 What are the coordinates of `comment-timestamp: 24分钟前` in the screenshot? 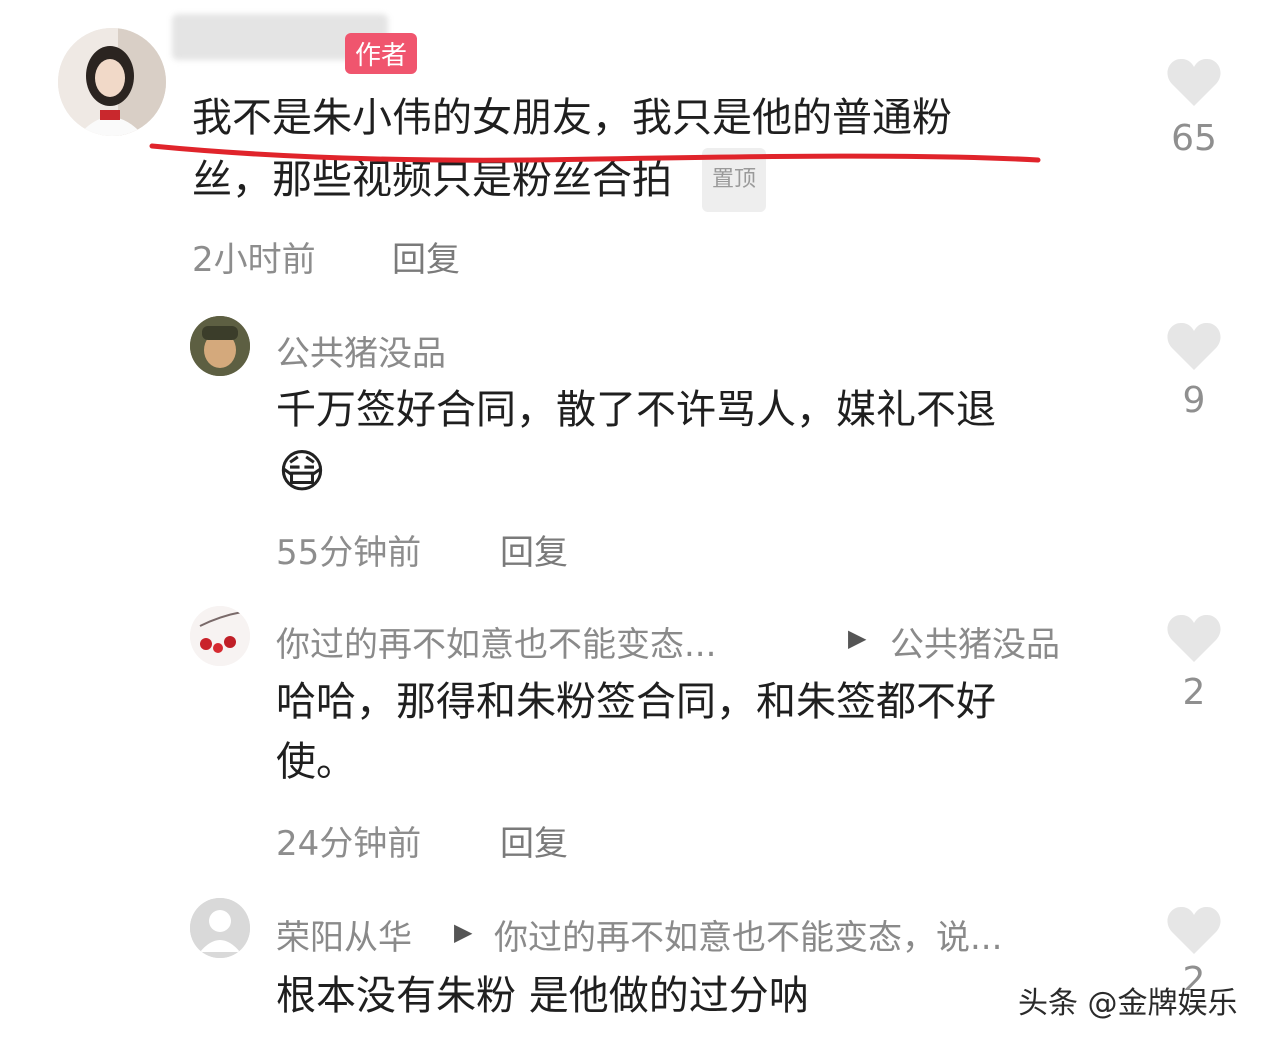 It's located at (349, 844).